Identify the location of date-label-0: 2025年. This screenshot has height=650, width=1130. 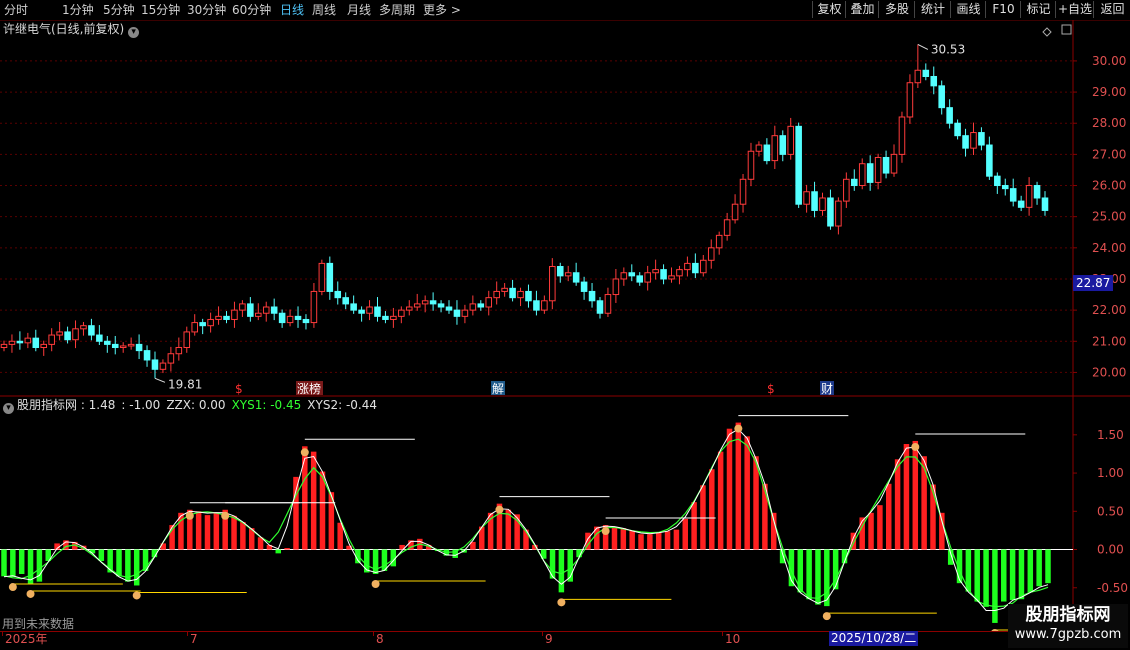
(26, 639).